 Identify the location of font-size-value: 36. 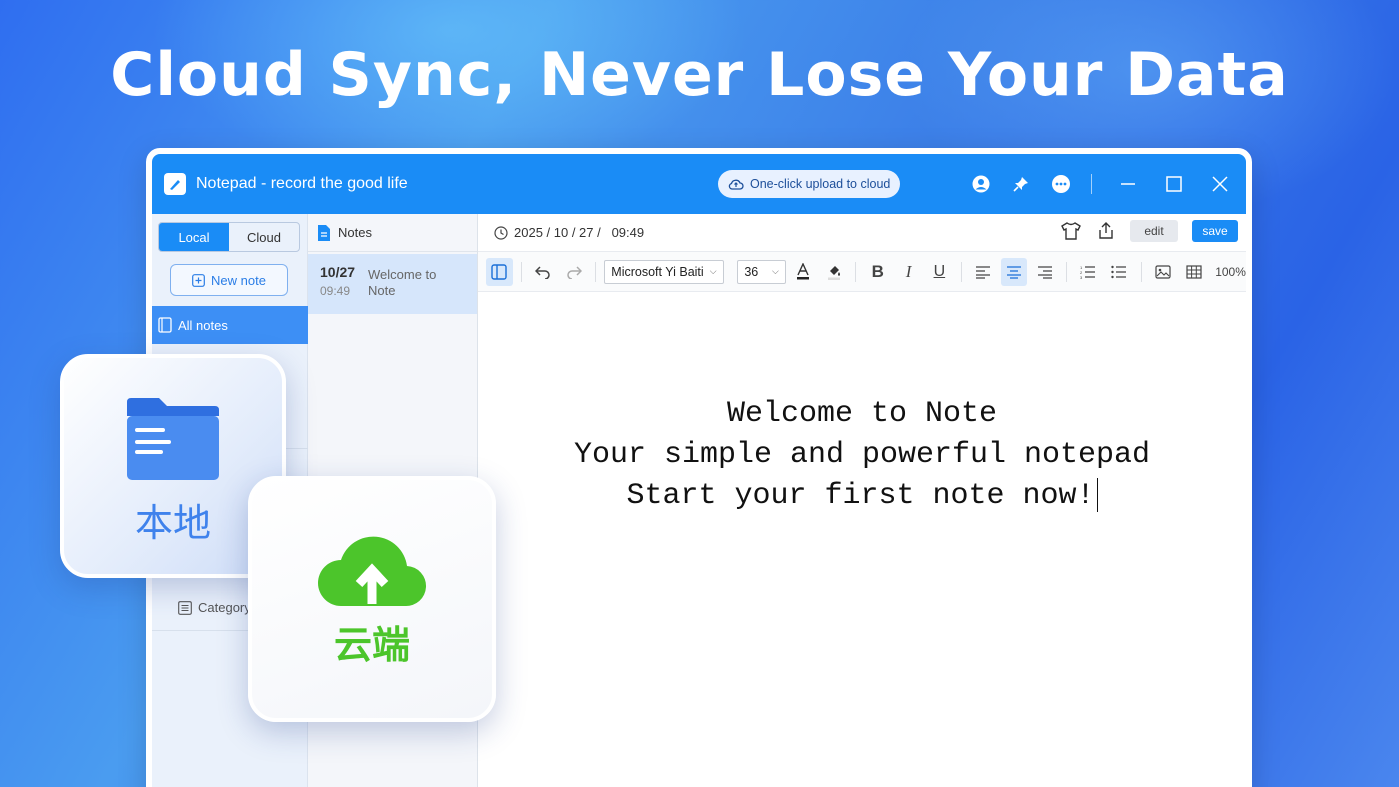
(751, 271).